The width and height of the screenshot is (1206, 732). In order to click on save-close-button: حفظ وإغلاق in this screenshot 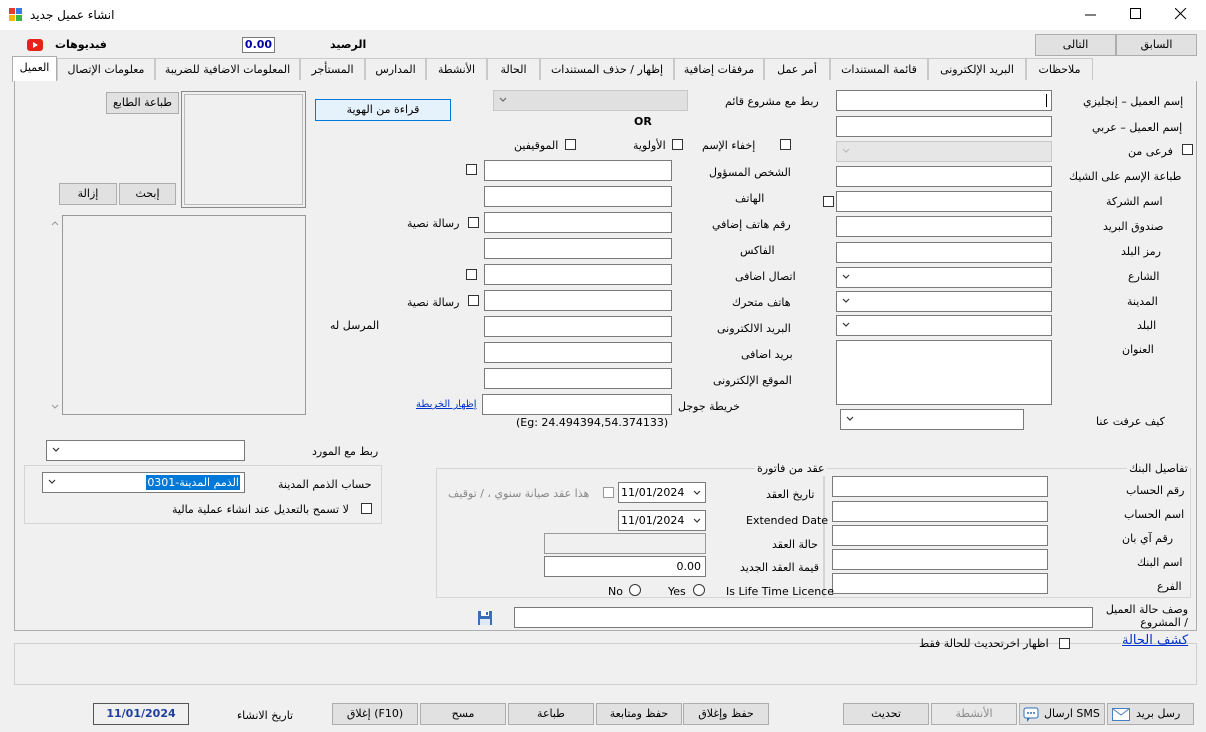, I will do `click(726, 714)`.